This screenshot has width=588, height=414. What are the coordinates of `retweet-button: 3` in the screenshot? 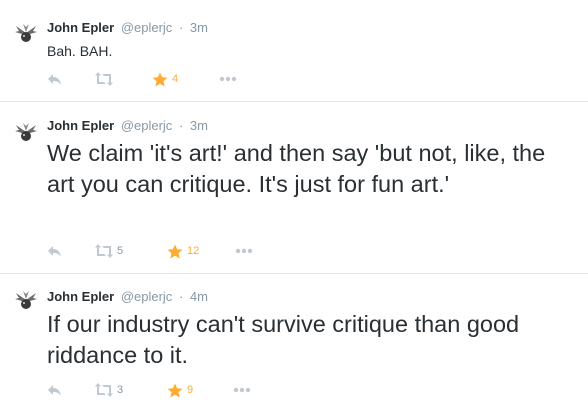 It's located at (109, 390).